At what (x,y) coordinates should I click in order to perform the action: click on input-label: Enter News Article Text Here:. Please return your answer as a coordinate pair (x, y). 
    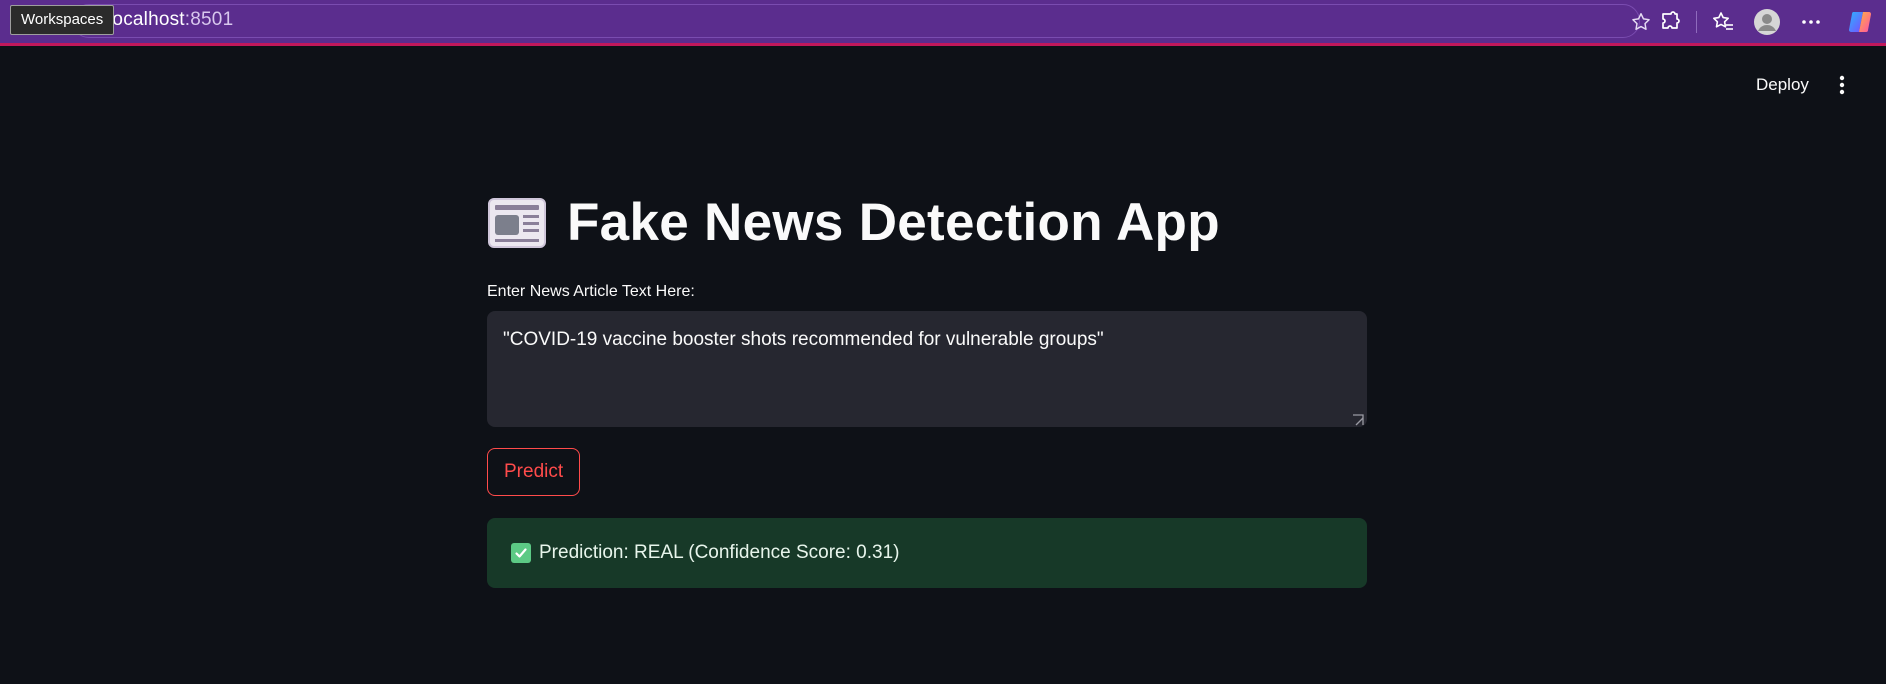
    Looking at the image, I should click on (591, 291).